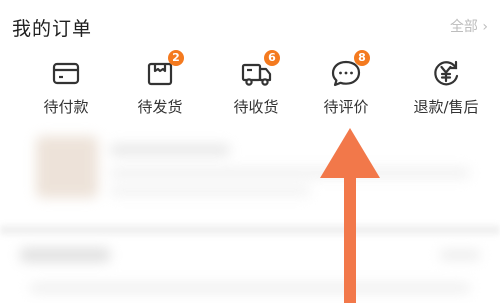 The width and height of the screenshot is (500, 303). What do you see at coordinates (272, 58) in the screenshot?
I see `badge-count: 6` at bounding box center [272, 58].